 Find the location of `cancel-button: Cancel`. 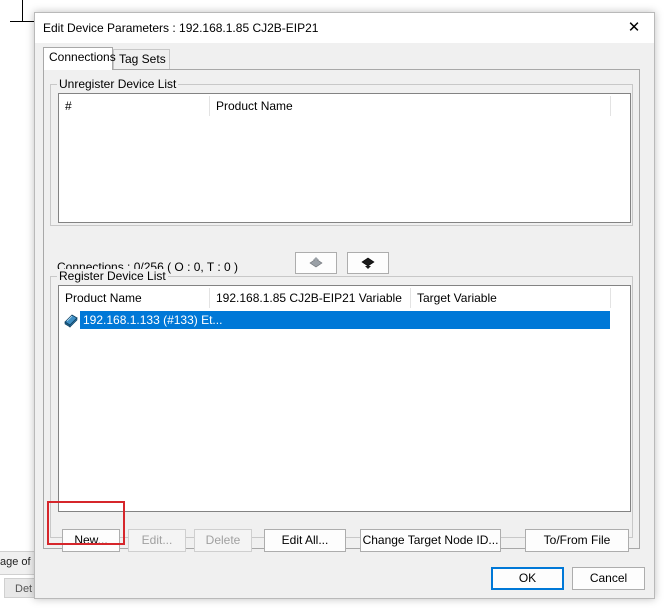

cancel-button: Cancel is located at coordinates (608, 578).